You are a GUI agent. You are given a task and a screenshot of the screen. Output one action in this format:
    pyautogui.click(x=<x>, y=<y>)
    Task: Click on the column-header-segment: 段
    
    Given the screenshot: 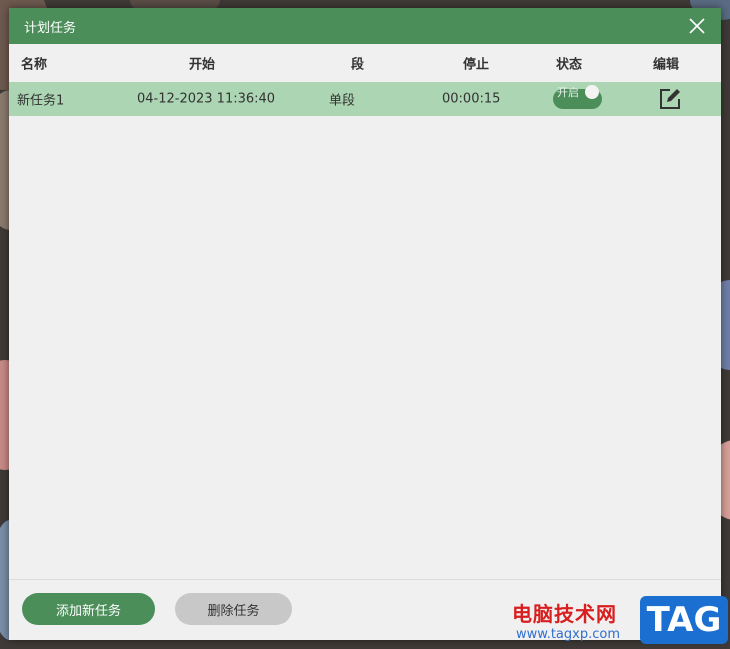 What is the action you would take?
    pyautogui.click(x=358, y=65)
    